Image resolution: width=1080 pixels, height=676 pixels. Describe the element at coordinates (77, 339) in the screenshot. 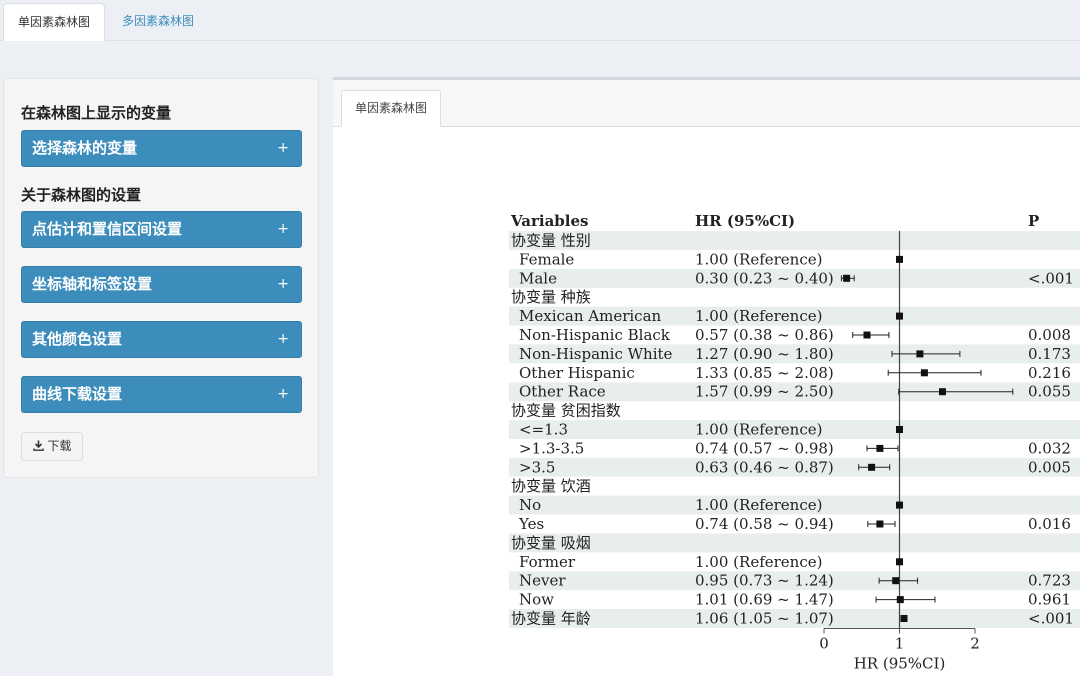

I see `accordion-label: 其他颜色设置` at that location.